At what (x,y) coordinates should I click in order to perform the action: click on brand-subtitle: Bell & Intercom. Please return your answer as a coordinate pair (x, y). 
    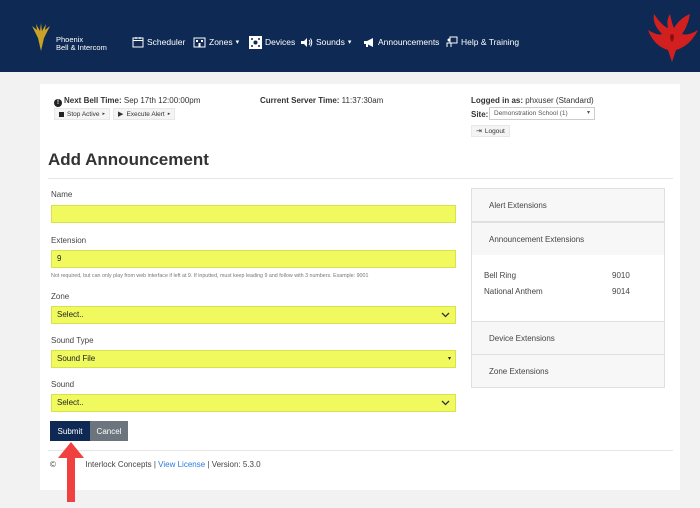
    Looking at the image, I should click on (81, 47).